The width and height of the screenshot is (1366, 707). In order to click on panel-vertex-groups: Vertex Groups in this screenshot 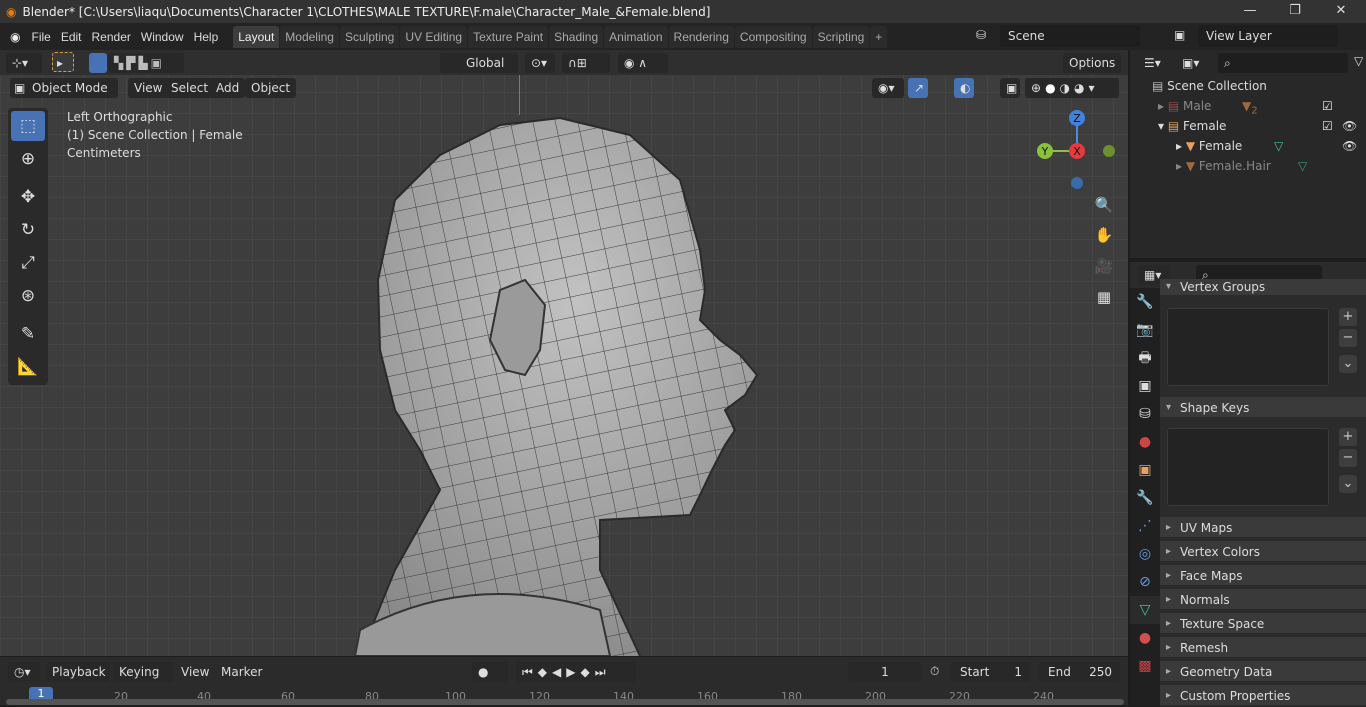, I will do `click(1263, 288)`.